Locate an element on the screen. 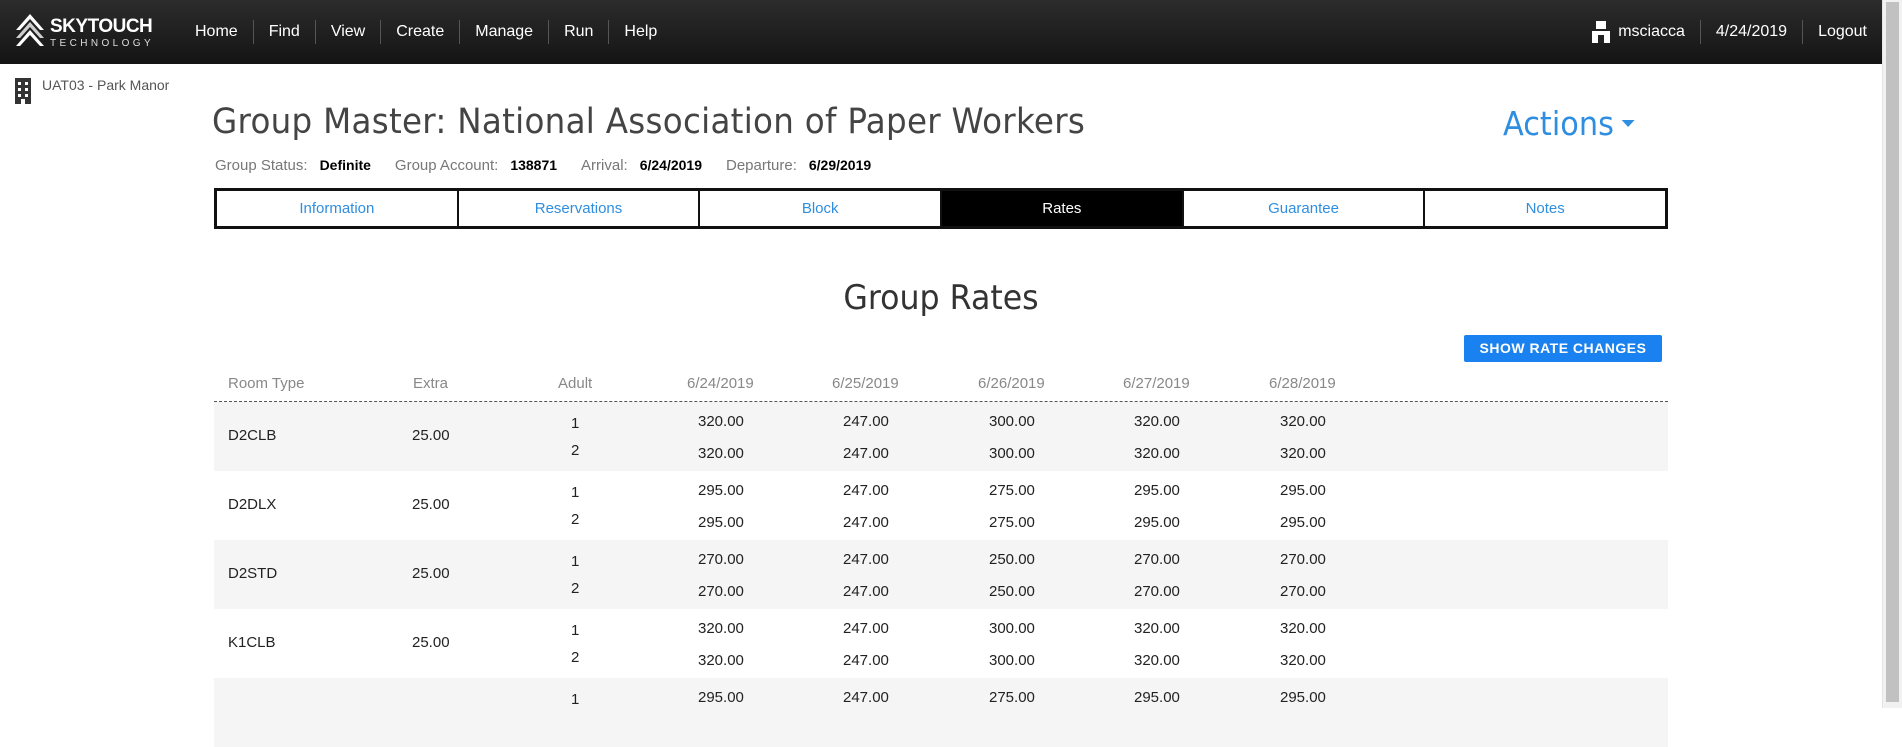  vertical-scrollbar is located at coordinates (1892, 354).